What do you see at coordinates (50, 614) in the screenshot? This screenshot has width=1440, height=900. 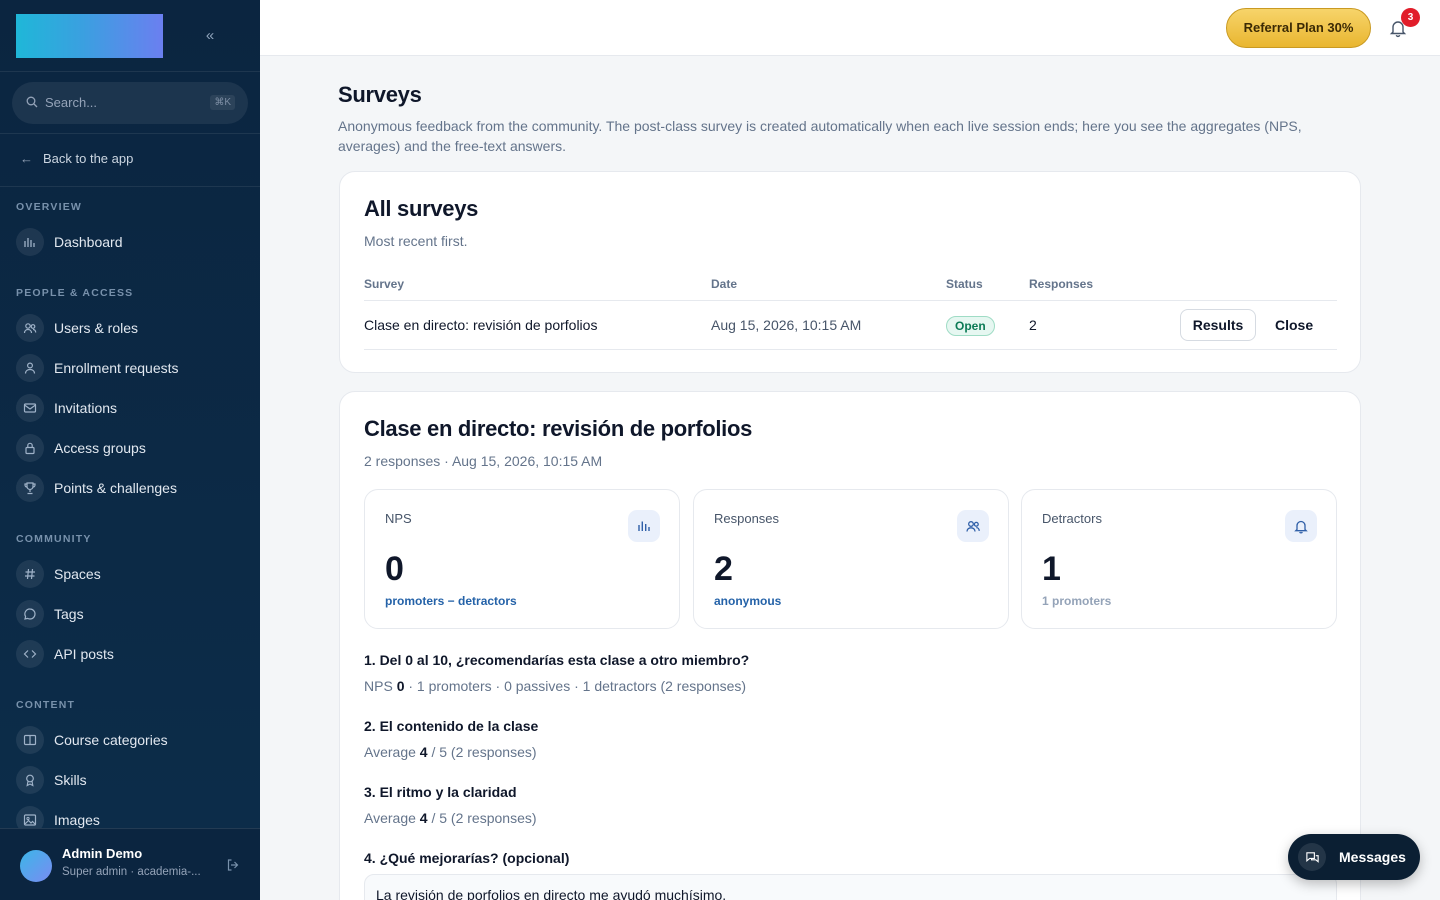 I see `sidebar-item-tags: Tags` at bounding box center [50, 614].